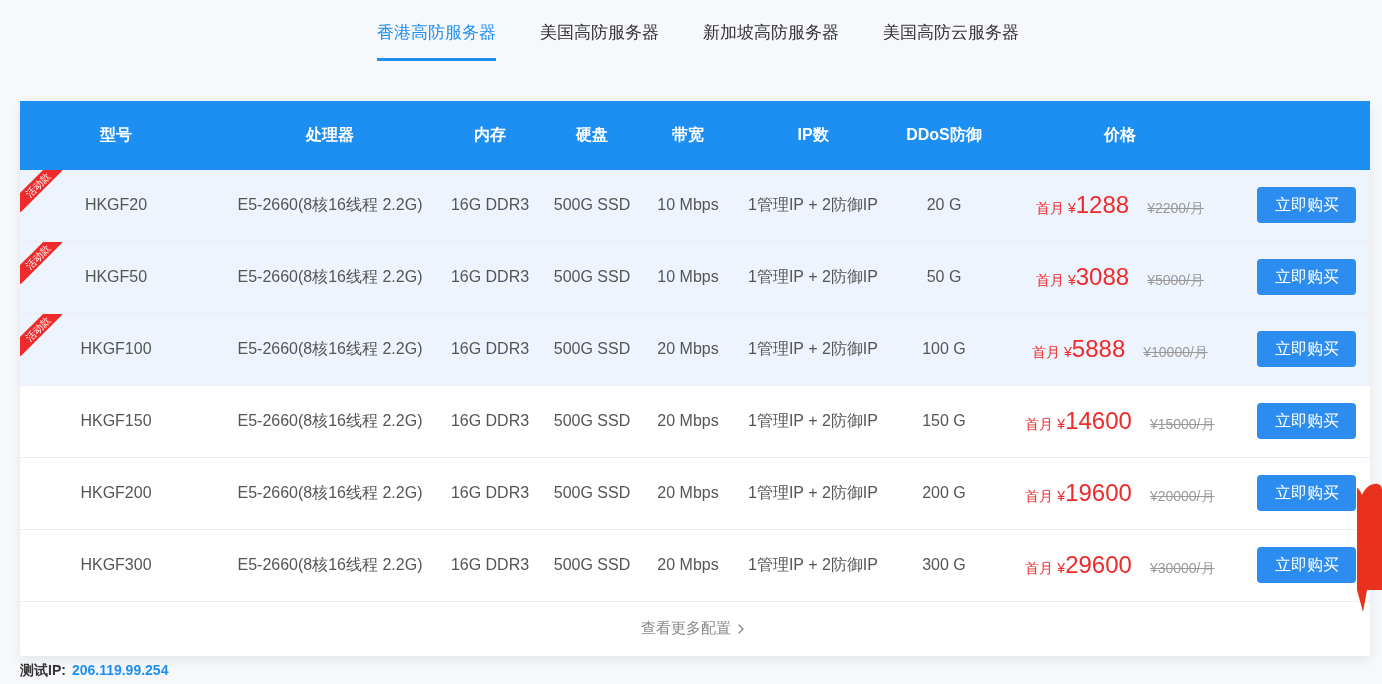 The height and width of the screenshot is (684, 1382). Describe the element at coordinates (1098, 493) in the screenshot. I see `price-amount: 19600` at that location.